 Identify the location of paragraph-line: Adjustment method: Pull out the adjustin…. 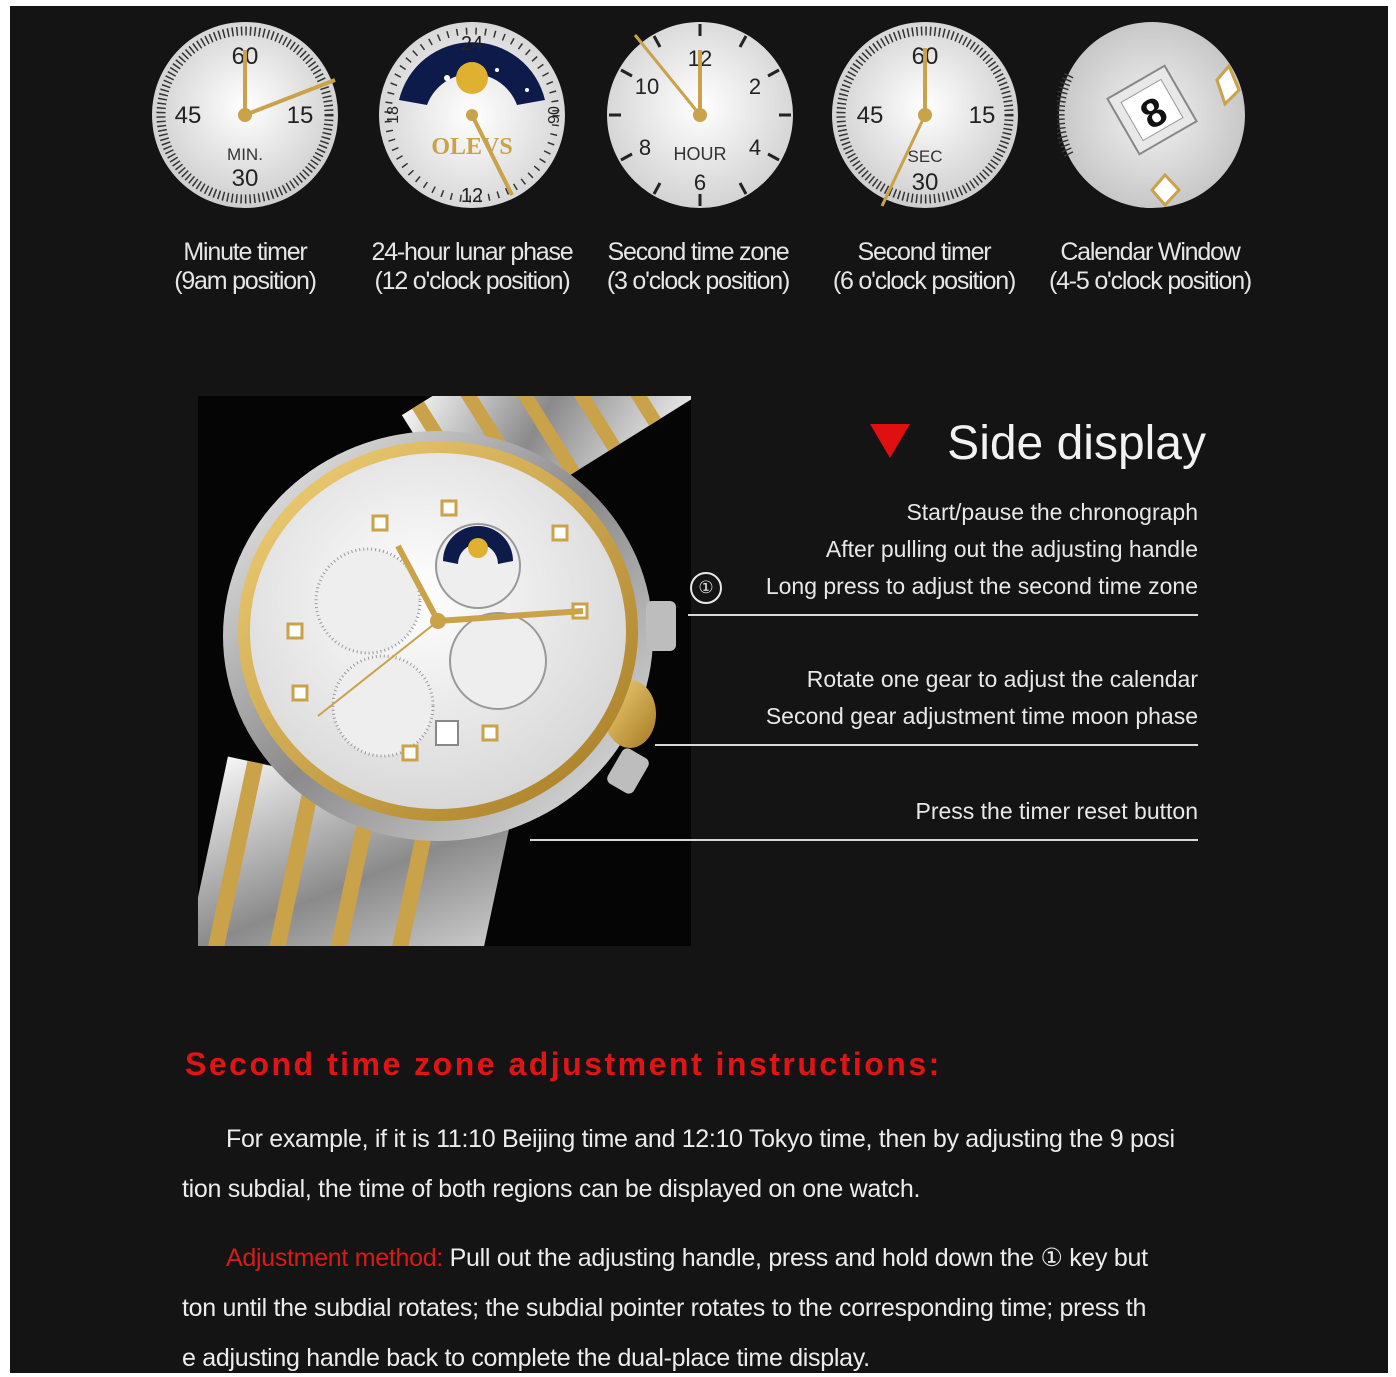
(702, 1258).